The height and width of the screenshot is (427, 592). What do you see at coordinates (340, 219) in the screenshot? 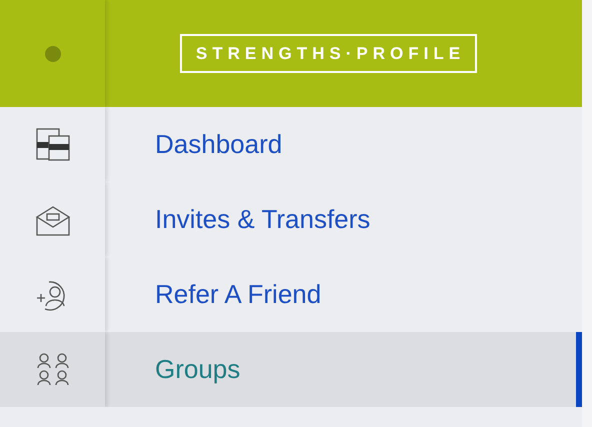
I see `nav-link: Invites & Transfers` at bounding box center [340, 219].